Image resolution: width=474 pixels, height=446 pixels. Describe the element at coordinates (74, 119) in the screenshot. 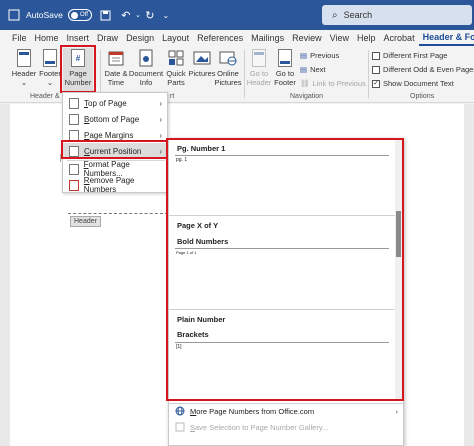

I see `bottom-of-page-icon` at that location.